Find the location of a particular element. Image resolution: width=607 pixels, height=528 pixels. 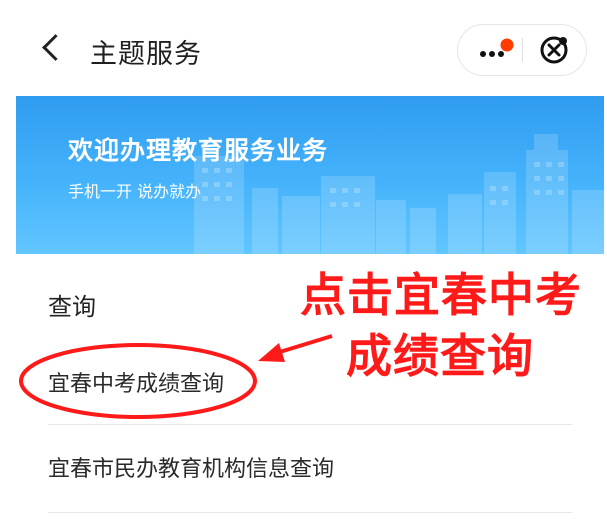

page-title: 主题服务 is located at coordinates (146, 54).